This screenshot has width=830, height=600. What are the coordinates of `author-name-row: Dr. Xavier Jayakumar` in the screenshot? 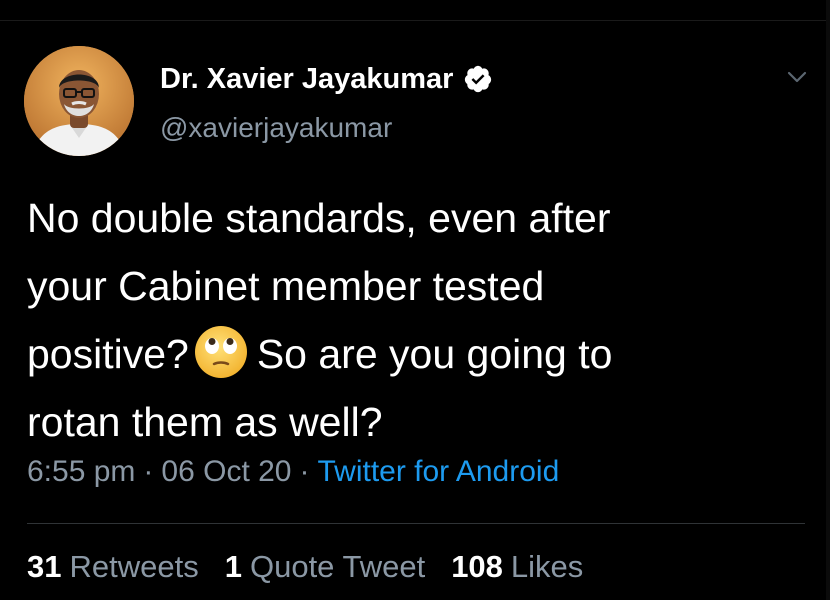 It's located at (326, 79).